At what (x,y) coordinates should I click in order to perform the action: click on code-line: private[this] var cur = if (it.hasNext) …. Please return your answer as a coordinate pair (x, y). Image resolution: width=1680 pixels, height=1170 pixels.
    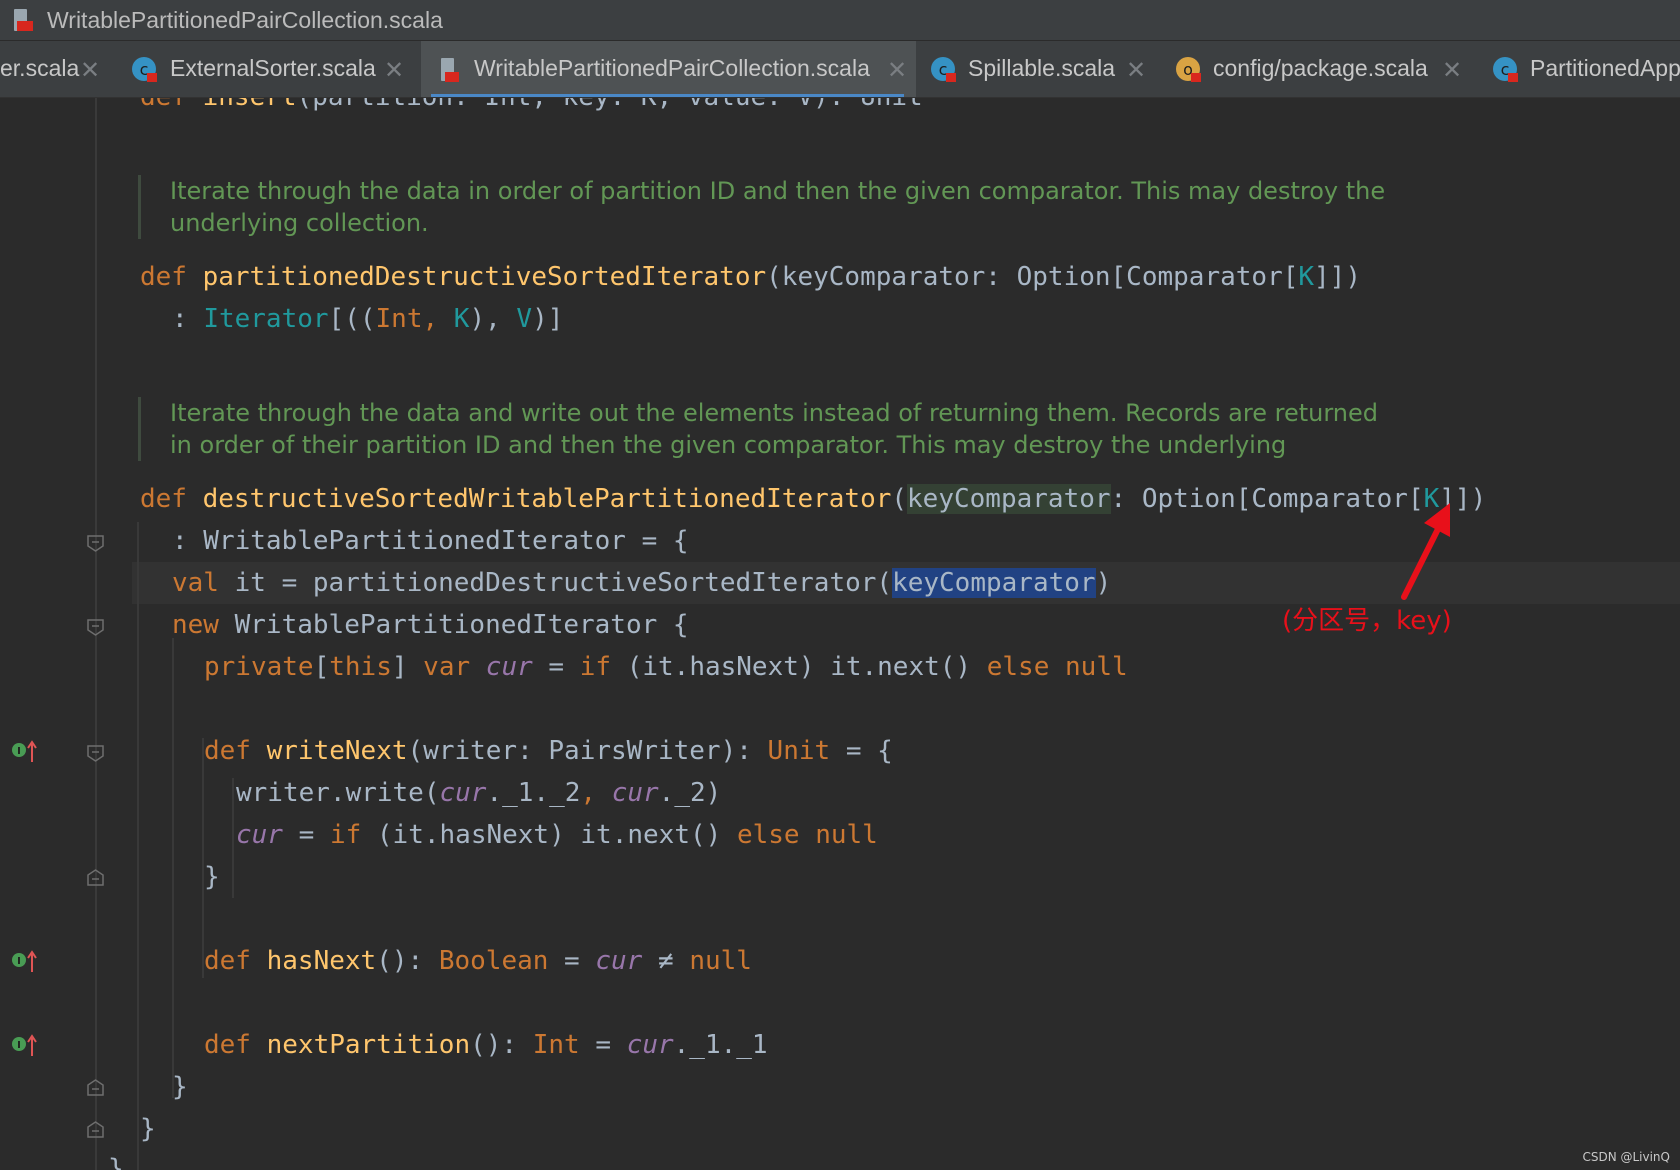
    Looking at the image, I should click on (666, 667).